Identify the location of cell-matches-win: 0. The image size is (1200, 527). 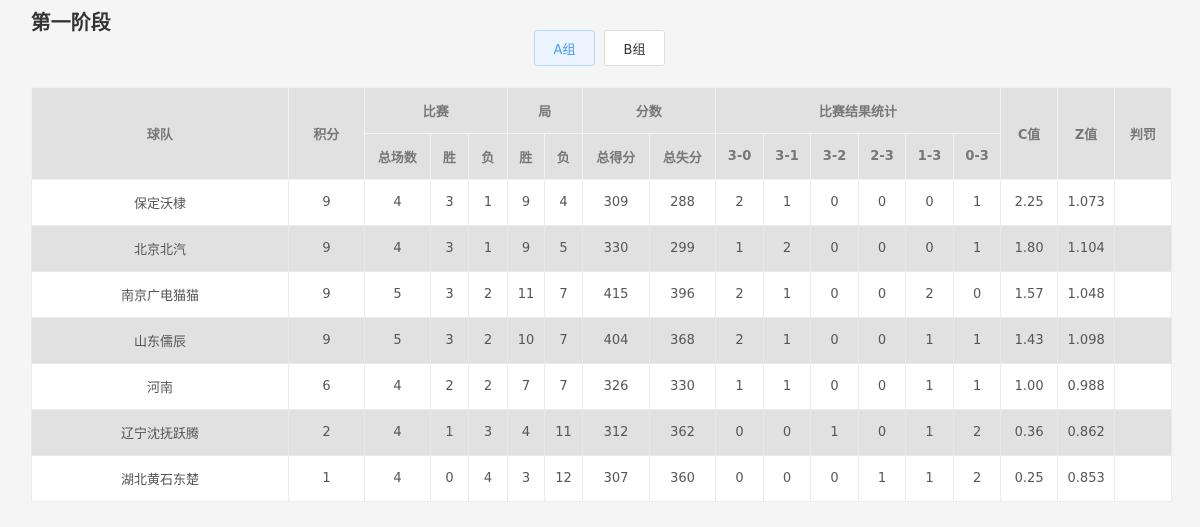
(449, 478).